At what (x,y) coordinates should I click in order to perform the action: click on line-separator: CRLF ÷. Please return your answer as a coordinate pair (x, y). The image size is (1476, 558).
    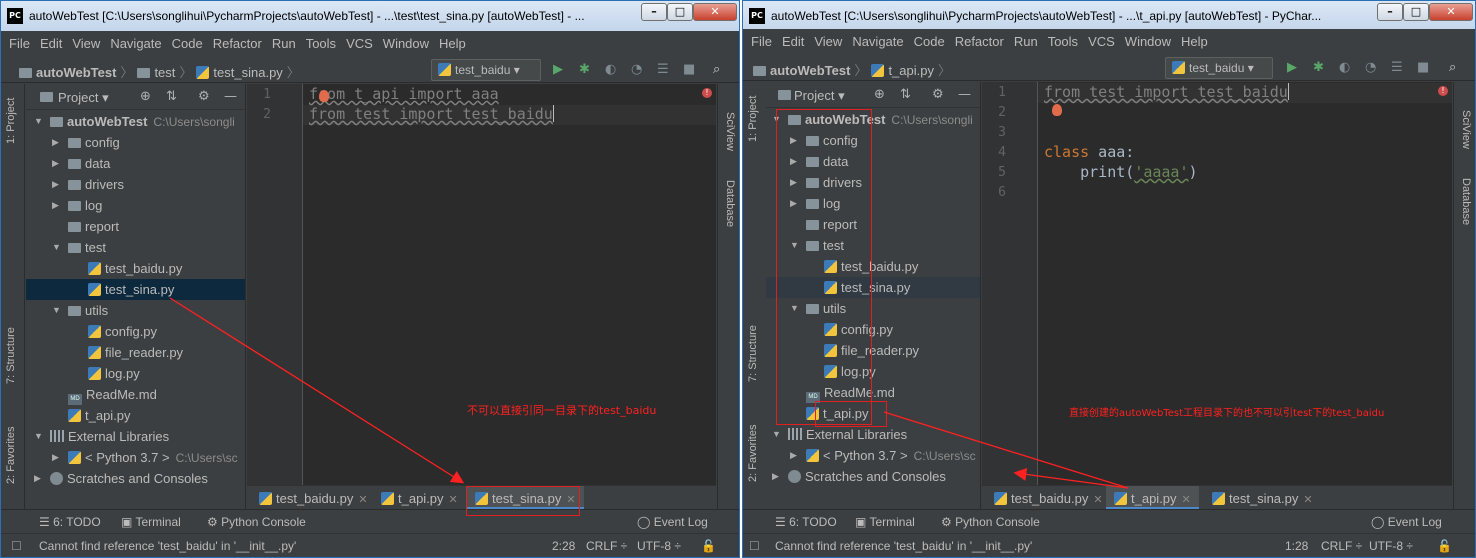
    Looking at the image, I should click on (1341, 546).